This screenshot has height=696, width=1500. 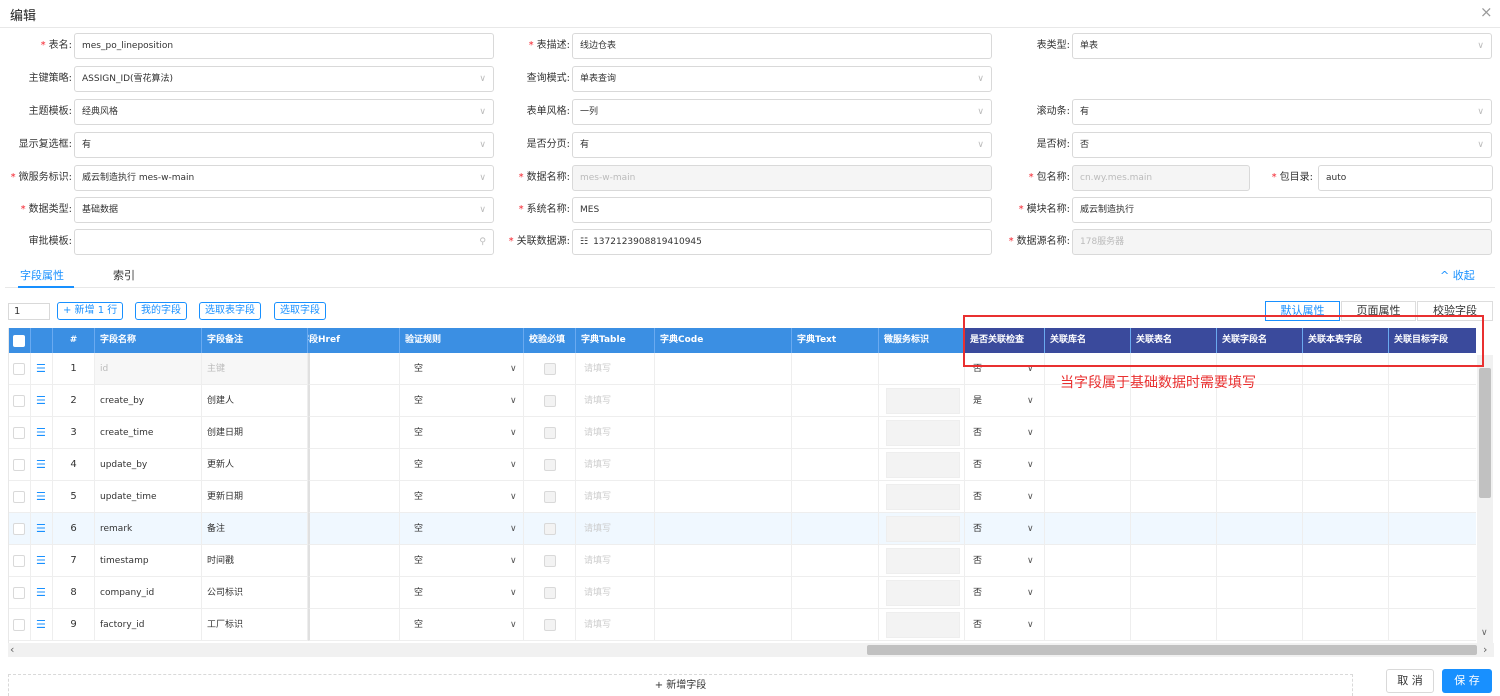 I want to click on column-header: 字段Href, so click(x=354, y=340).